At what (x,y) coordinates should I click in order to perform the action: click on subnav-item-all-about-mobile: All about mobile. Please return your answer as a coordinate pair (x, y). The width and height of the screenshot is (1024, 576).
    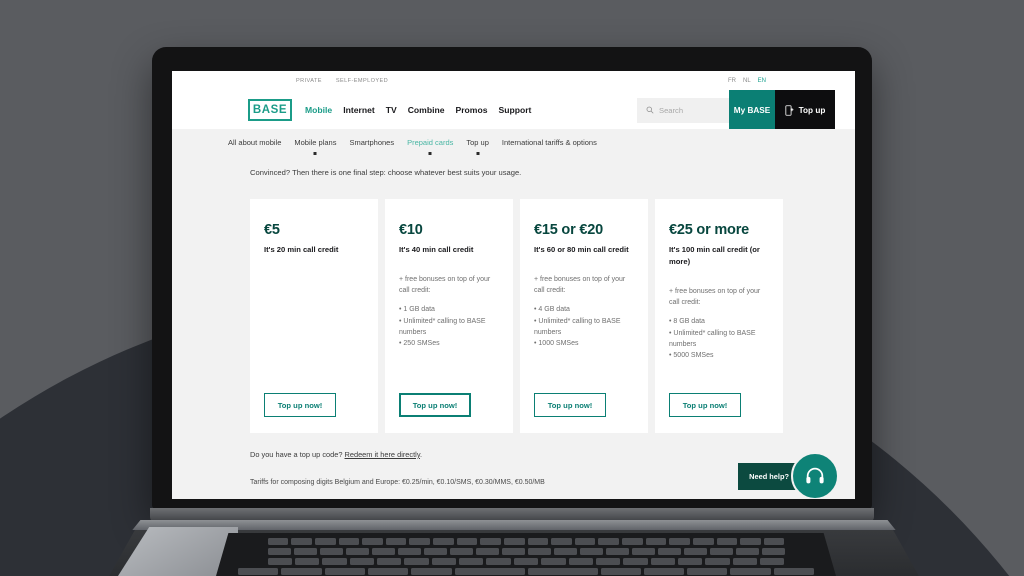
    Looking at the image, I should click on (254, 142).